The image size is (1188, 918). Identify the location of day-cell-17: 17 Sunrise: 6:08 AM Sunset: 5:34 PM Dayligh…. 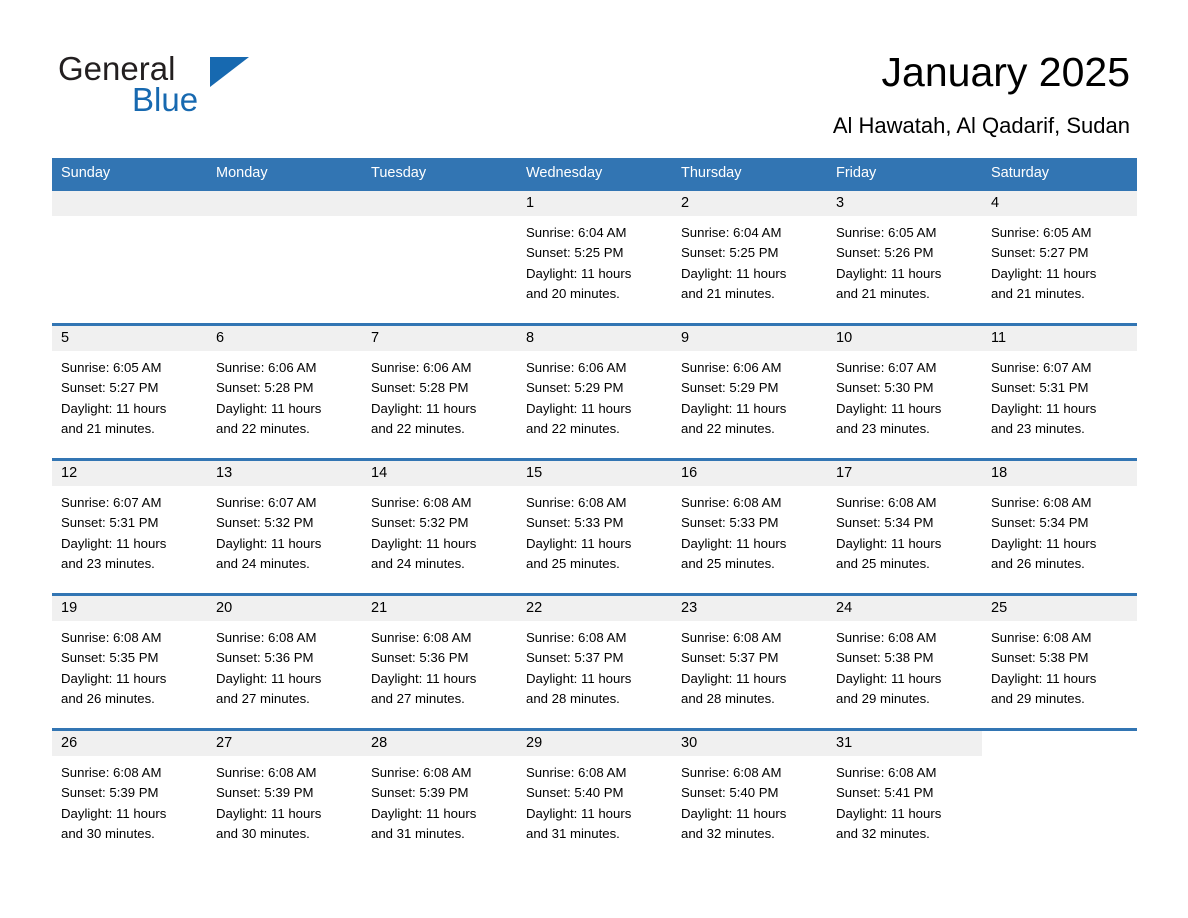
(904, 527).